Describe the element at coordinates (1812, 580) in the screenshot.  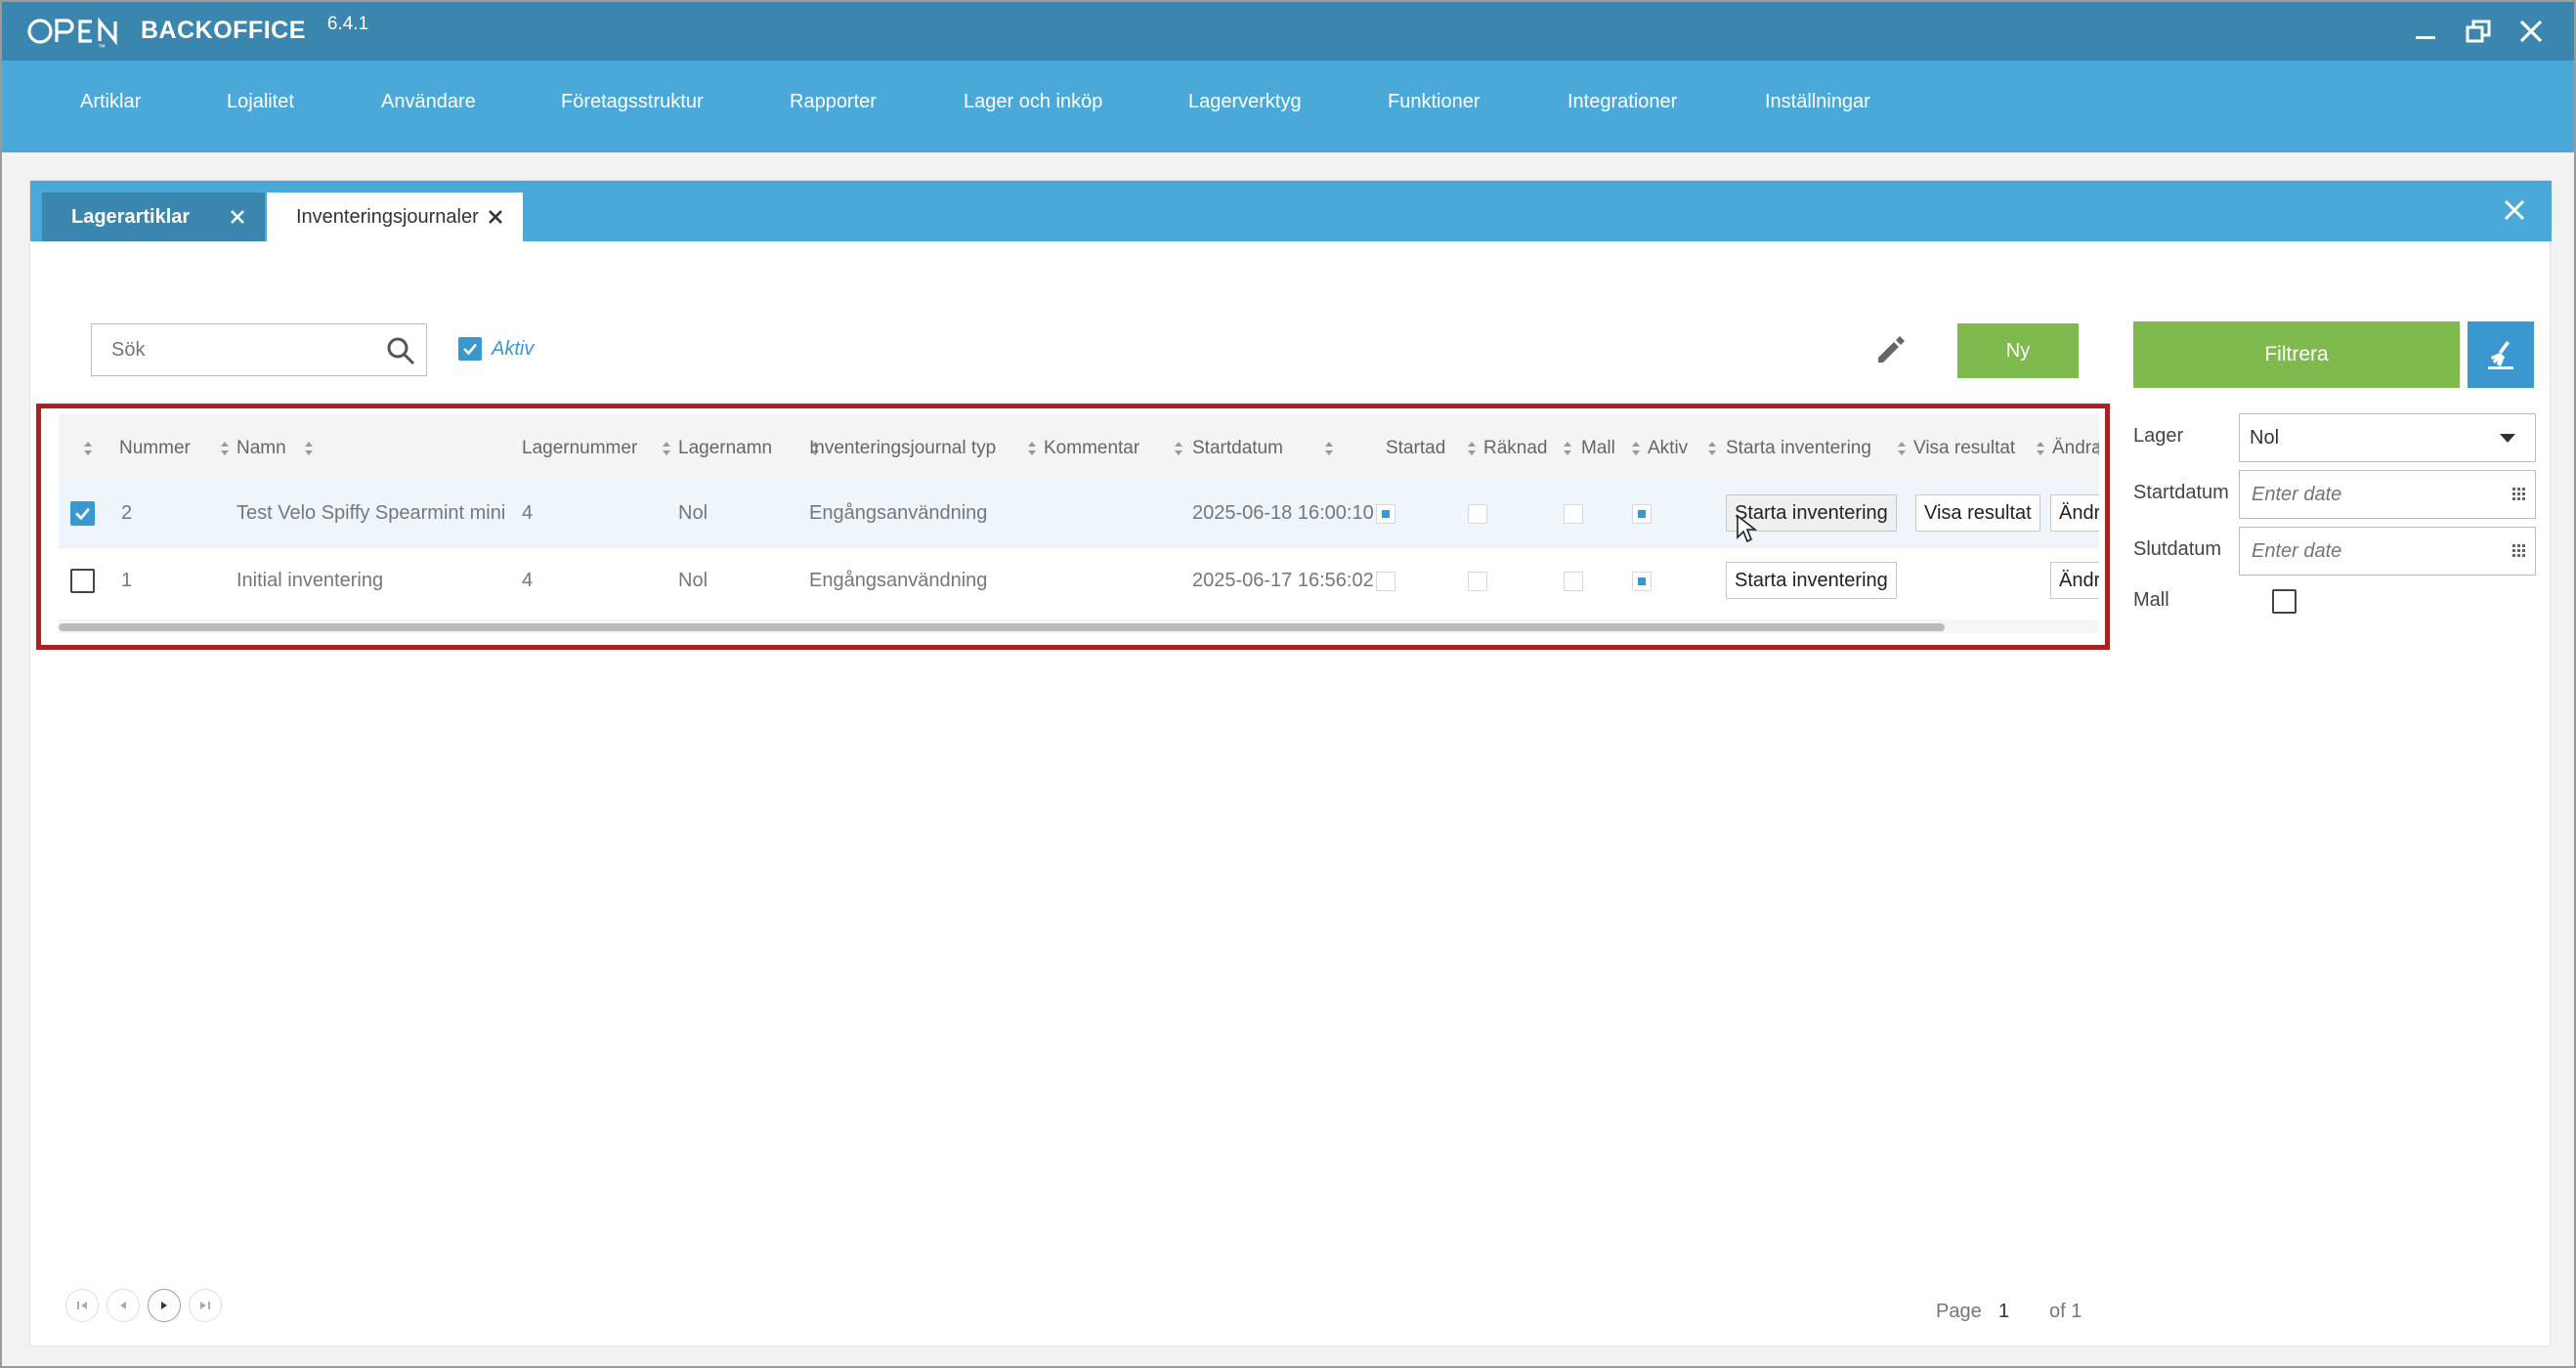
I see `starta-inventering-button: Starta inventering` at that location.